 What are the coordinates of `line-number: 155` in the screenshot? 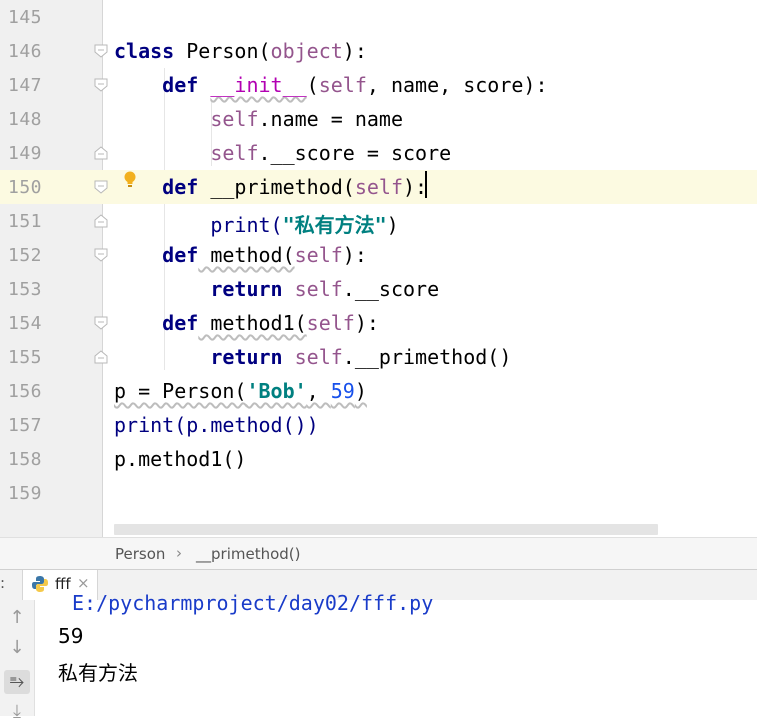 It's located at (25, 357).